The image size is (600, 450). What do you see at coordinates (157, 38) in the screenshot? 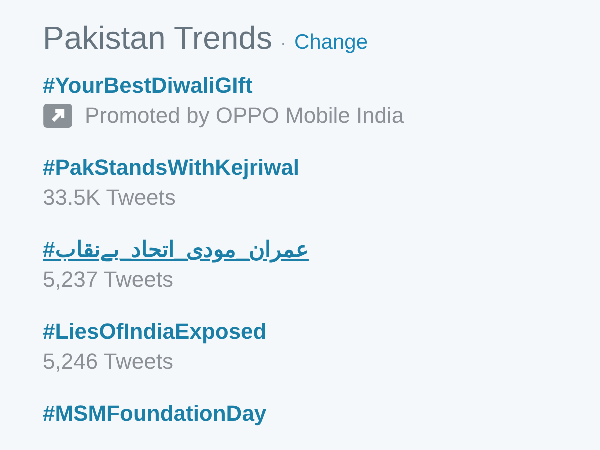
I see `trends-title: Pakistan Trends` at bounding box center [157, 38].